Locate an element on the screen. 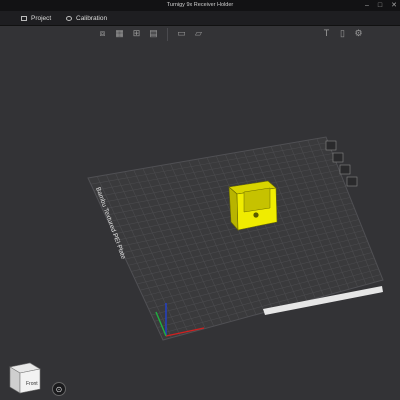 This screenshot has height=400, width=400. model-receiver-holder is located at coordinates (253, 205).